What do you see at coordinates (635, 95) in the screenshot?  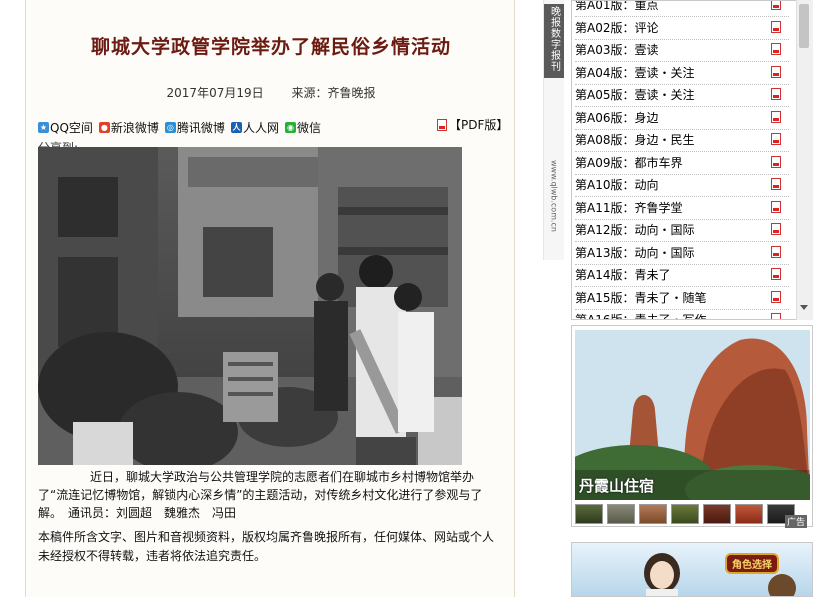 I see `edition-item-label: 第A05版：壹读・关注` at bounding box center [635, 95].